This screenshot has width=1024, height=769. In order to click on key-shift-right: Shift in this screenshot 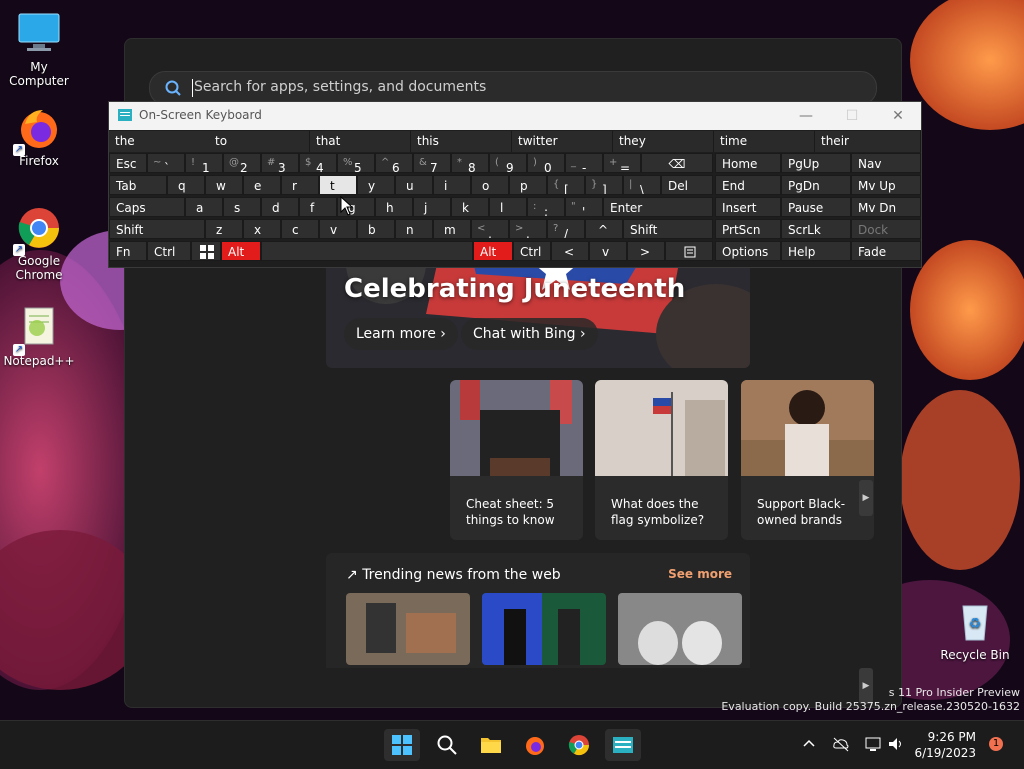, I will do `click(668, 229)`.